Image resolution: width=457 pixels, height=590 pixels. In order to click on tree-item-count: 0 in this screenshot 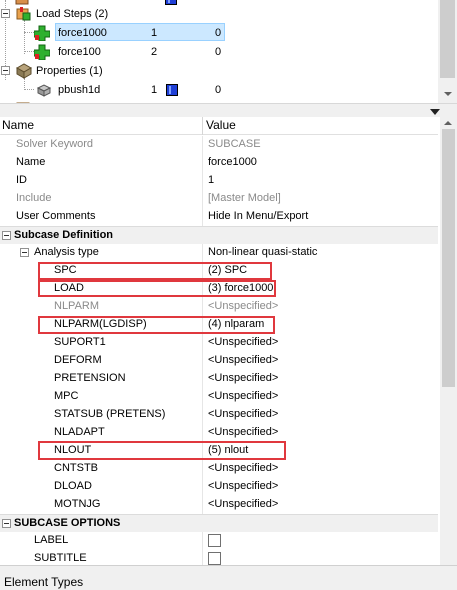, I will do `click(218, 52)`.